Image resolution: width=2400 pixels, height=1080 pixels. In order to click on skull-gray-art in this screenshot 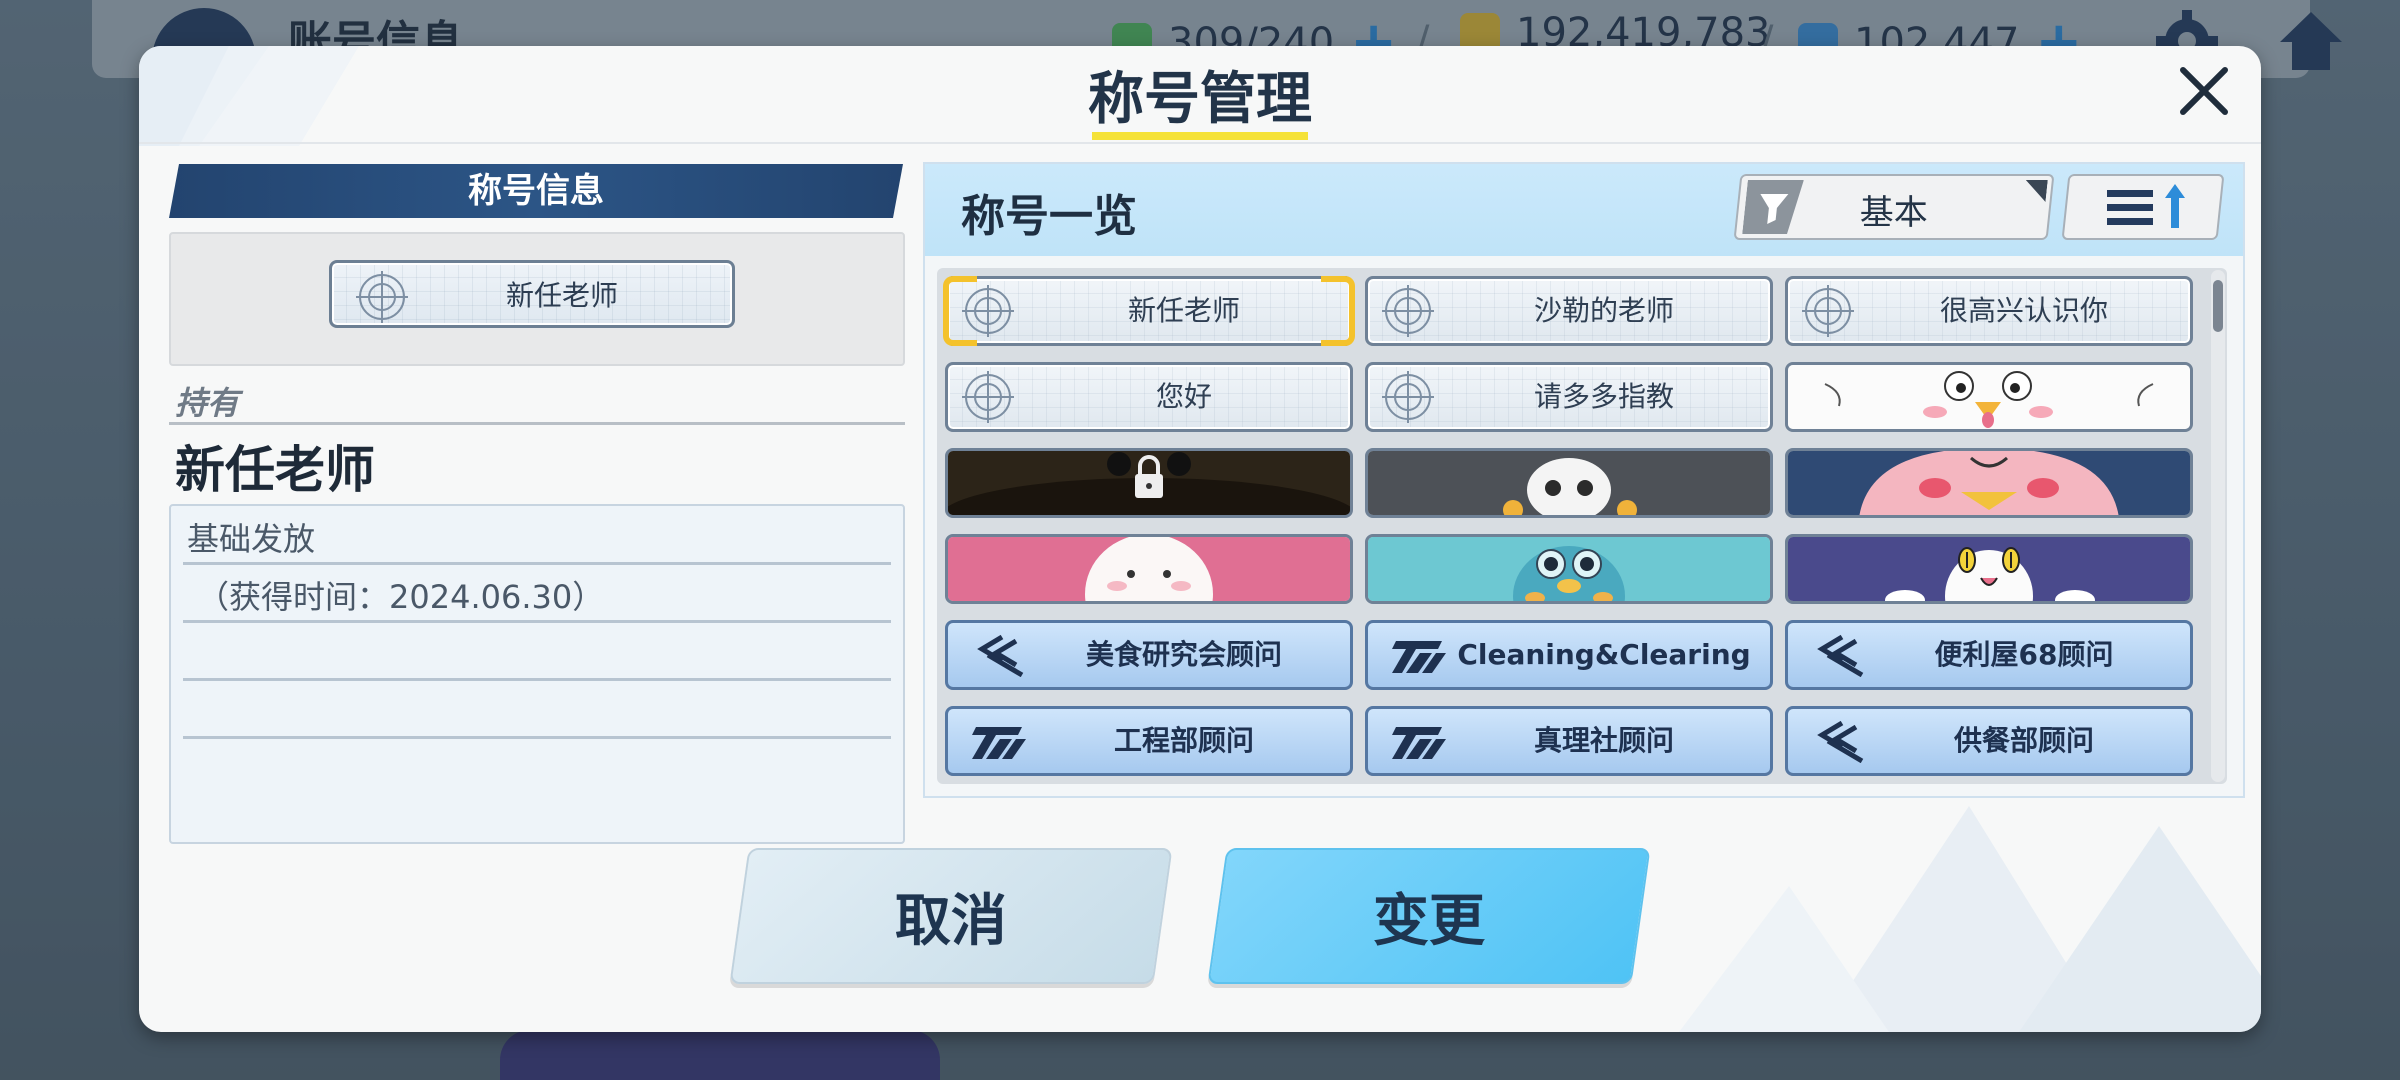, I will do `click(1569, 483)`.